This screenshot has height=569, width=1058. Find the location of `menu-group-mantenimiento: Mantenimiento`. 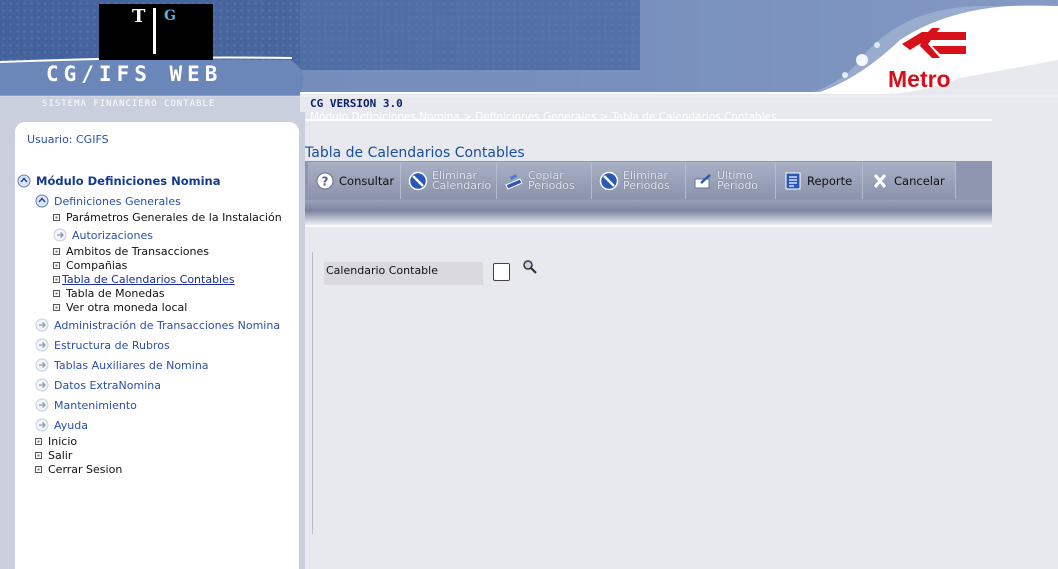

menu-group-mantenimiento: Mantenimiento is located at coordinates (86, 405).